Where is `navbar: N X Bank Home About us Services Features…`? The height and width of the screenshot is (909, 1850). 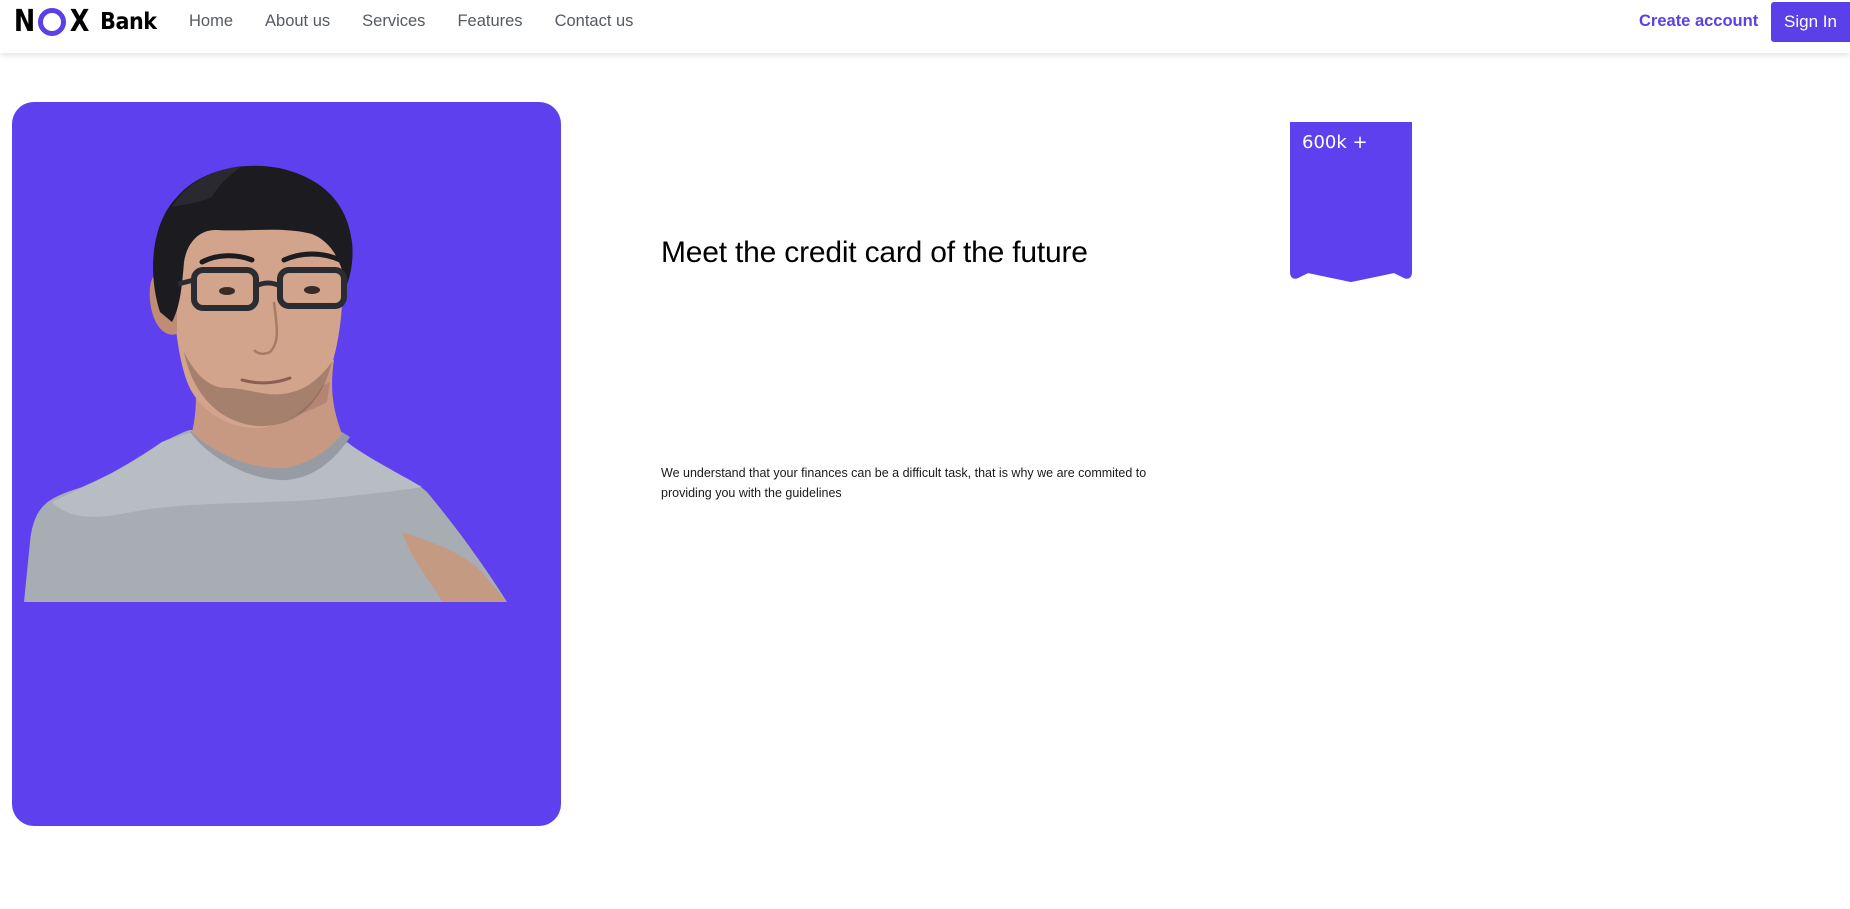
navbar: N X Bank Home About us Services Features… is located at coordinates (925, 26).